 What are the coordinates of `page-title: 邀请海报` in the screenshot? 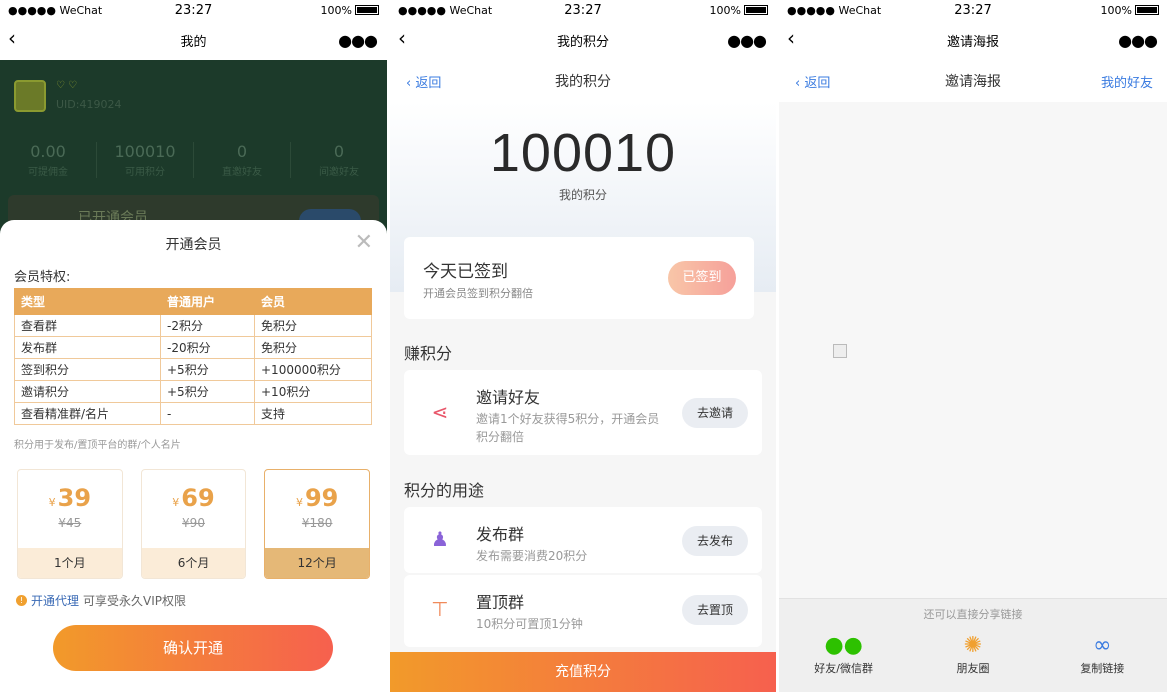 It's located at (973, 82).